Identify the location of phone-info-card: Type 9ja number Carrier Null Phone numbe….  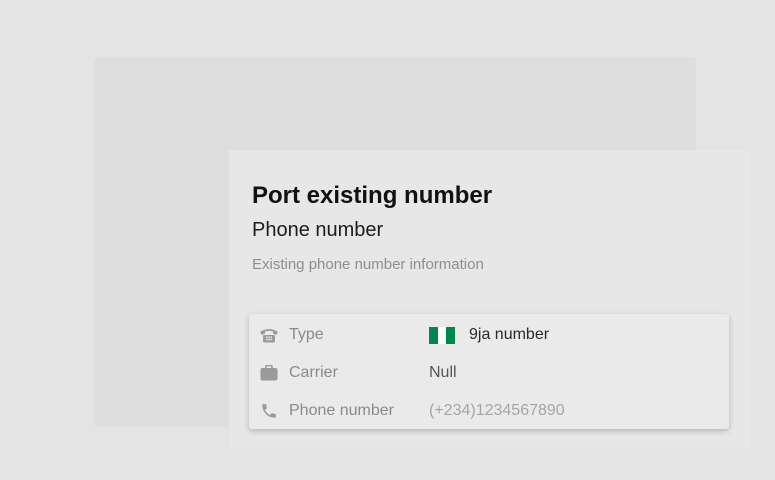
(489, 371).